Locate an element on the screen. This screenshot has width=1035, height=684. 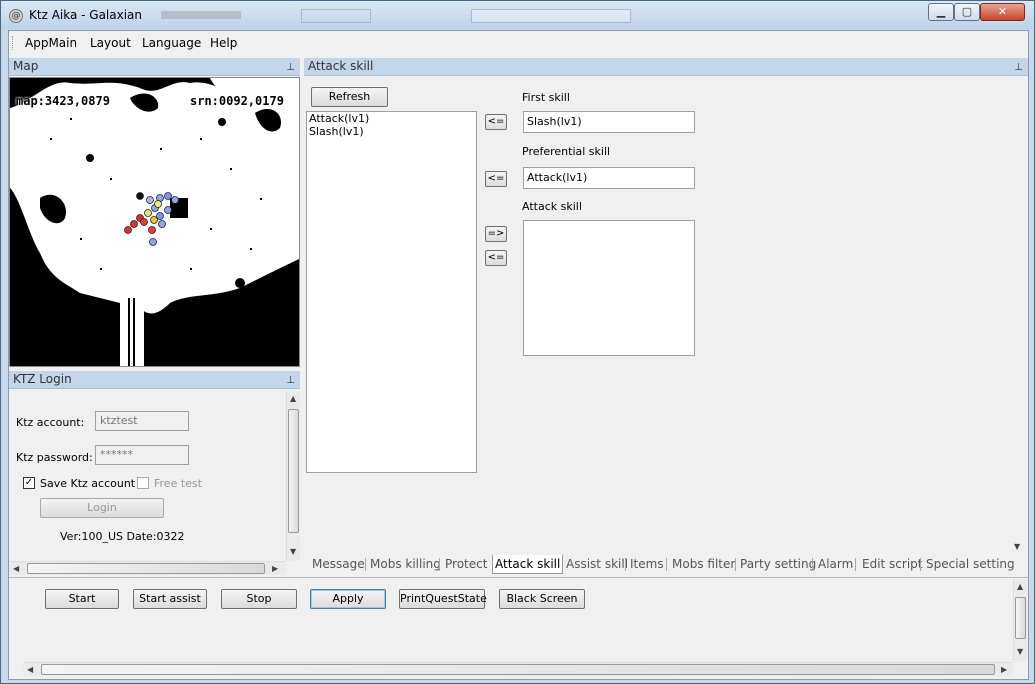
background-window-ghost is located at coordinates (396, 16).